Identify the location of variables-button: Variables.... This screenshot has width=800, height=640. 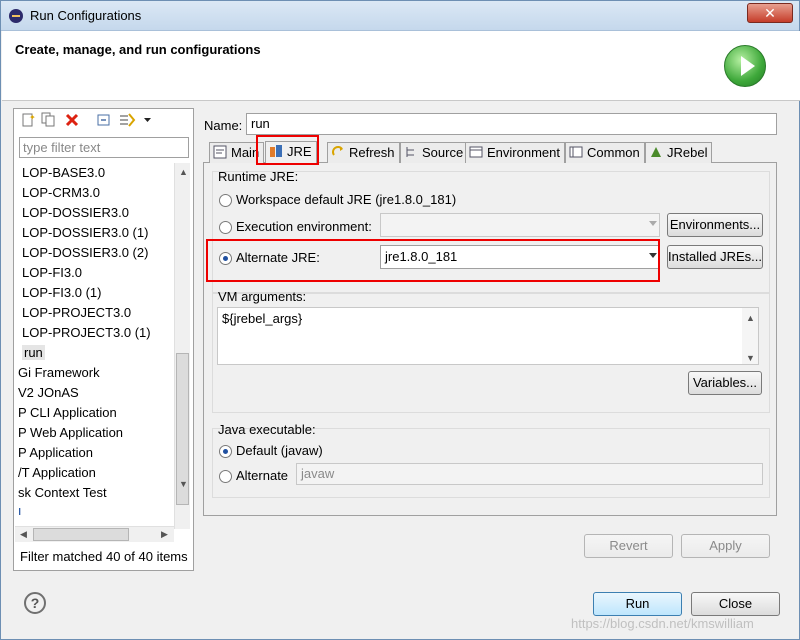
(725, 383).